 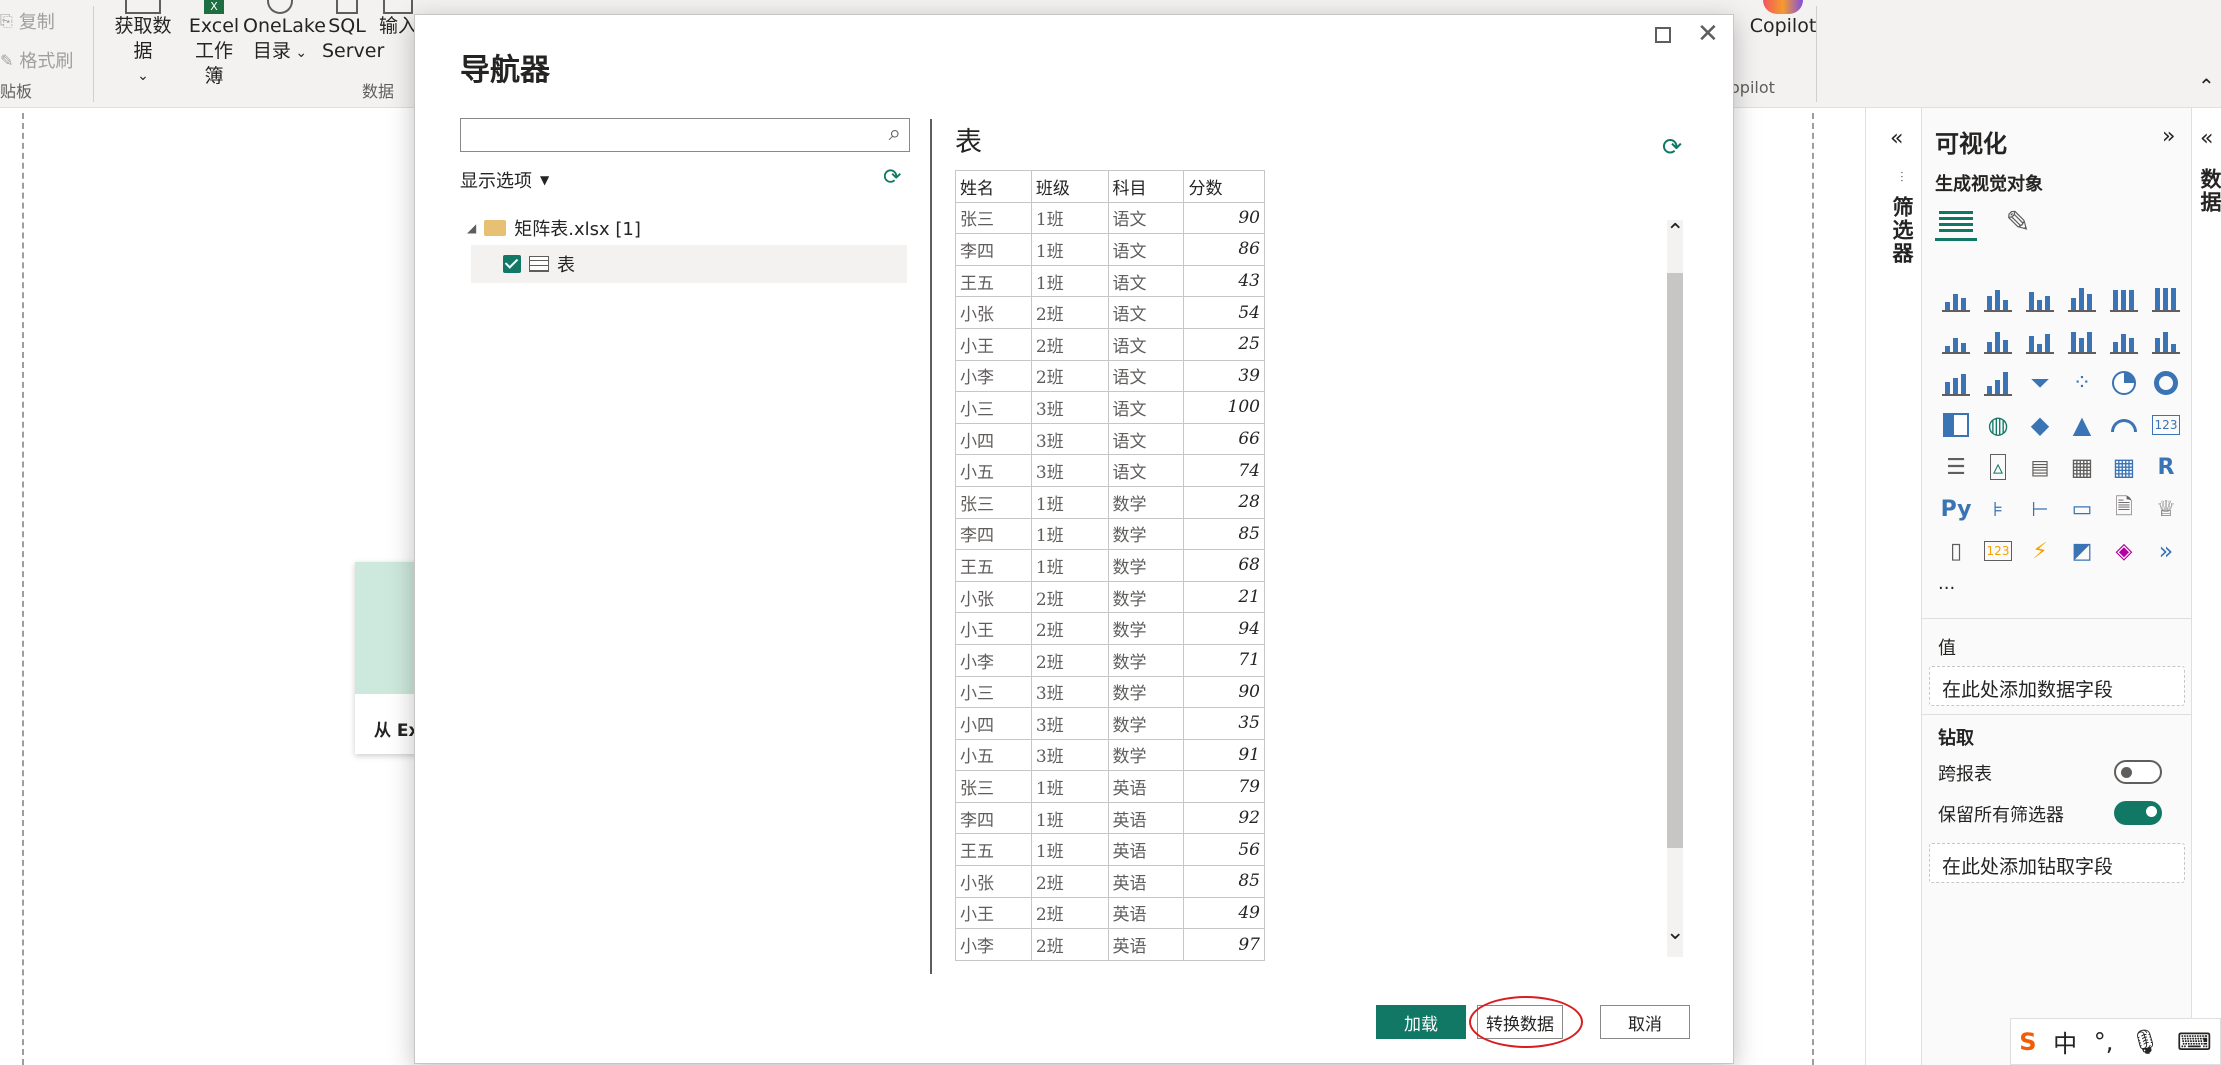 What do you see at coordinates (1896, 138) in the screenshot?
I see `expand-filters-icon: «` at bounding box center [1896, 138].